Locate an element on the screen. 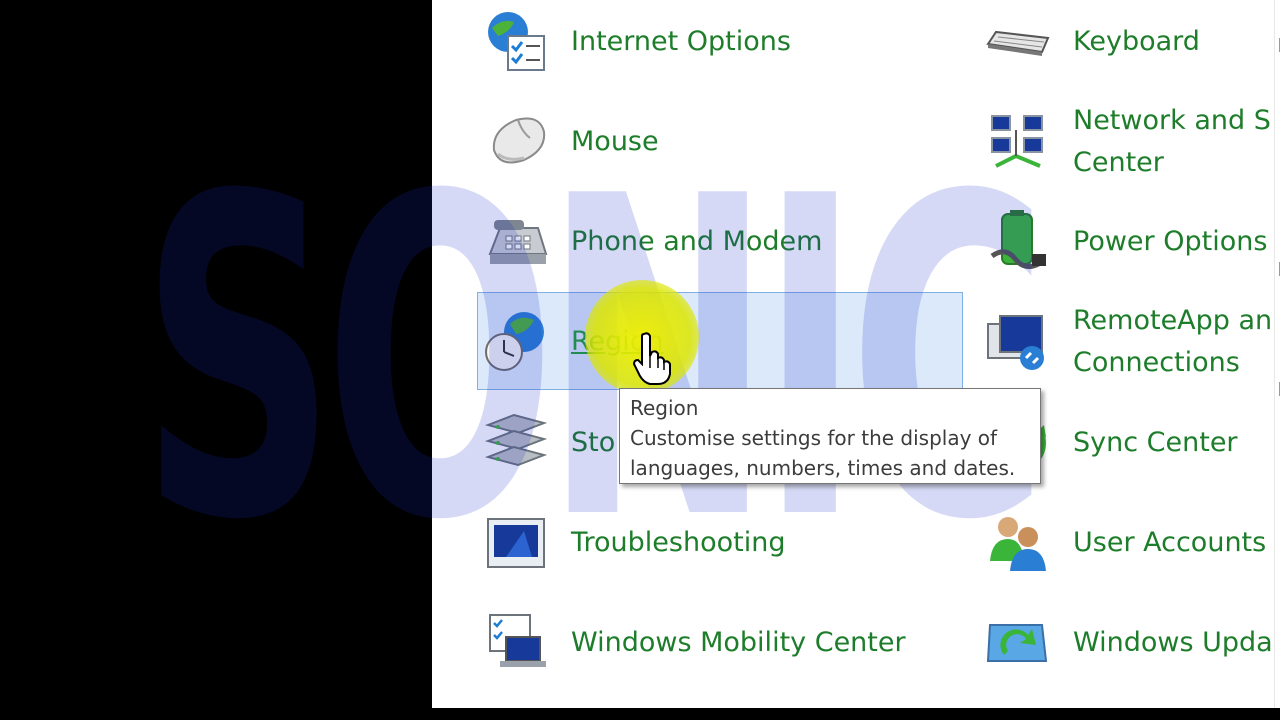 Image resolution: width=1280 pixels, height=720 pixels. item-label: Power Options is located at coordinates (1170, 242).